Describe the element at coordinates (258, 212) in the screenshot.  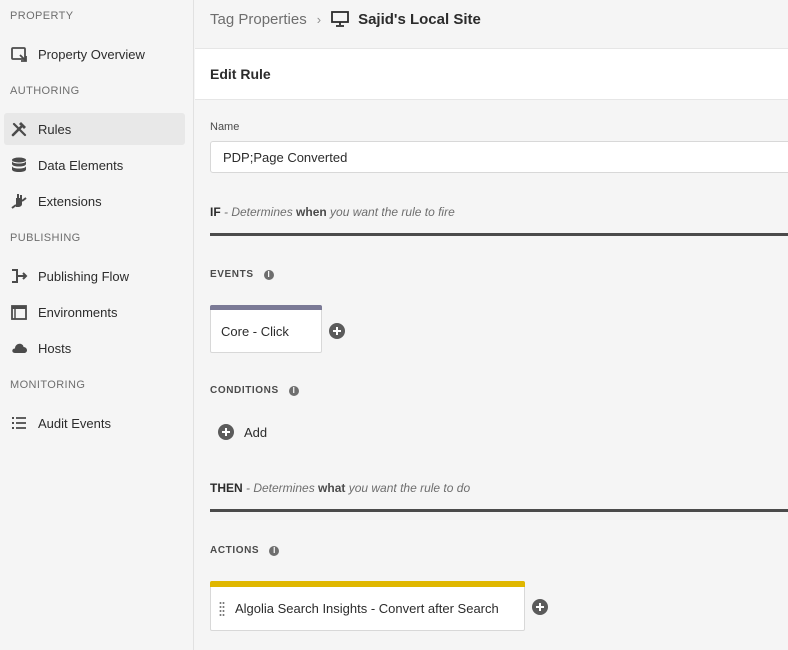
I see `if-text-before: - Determines` at that location.